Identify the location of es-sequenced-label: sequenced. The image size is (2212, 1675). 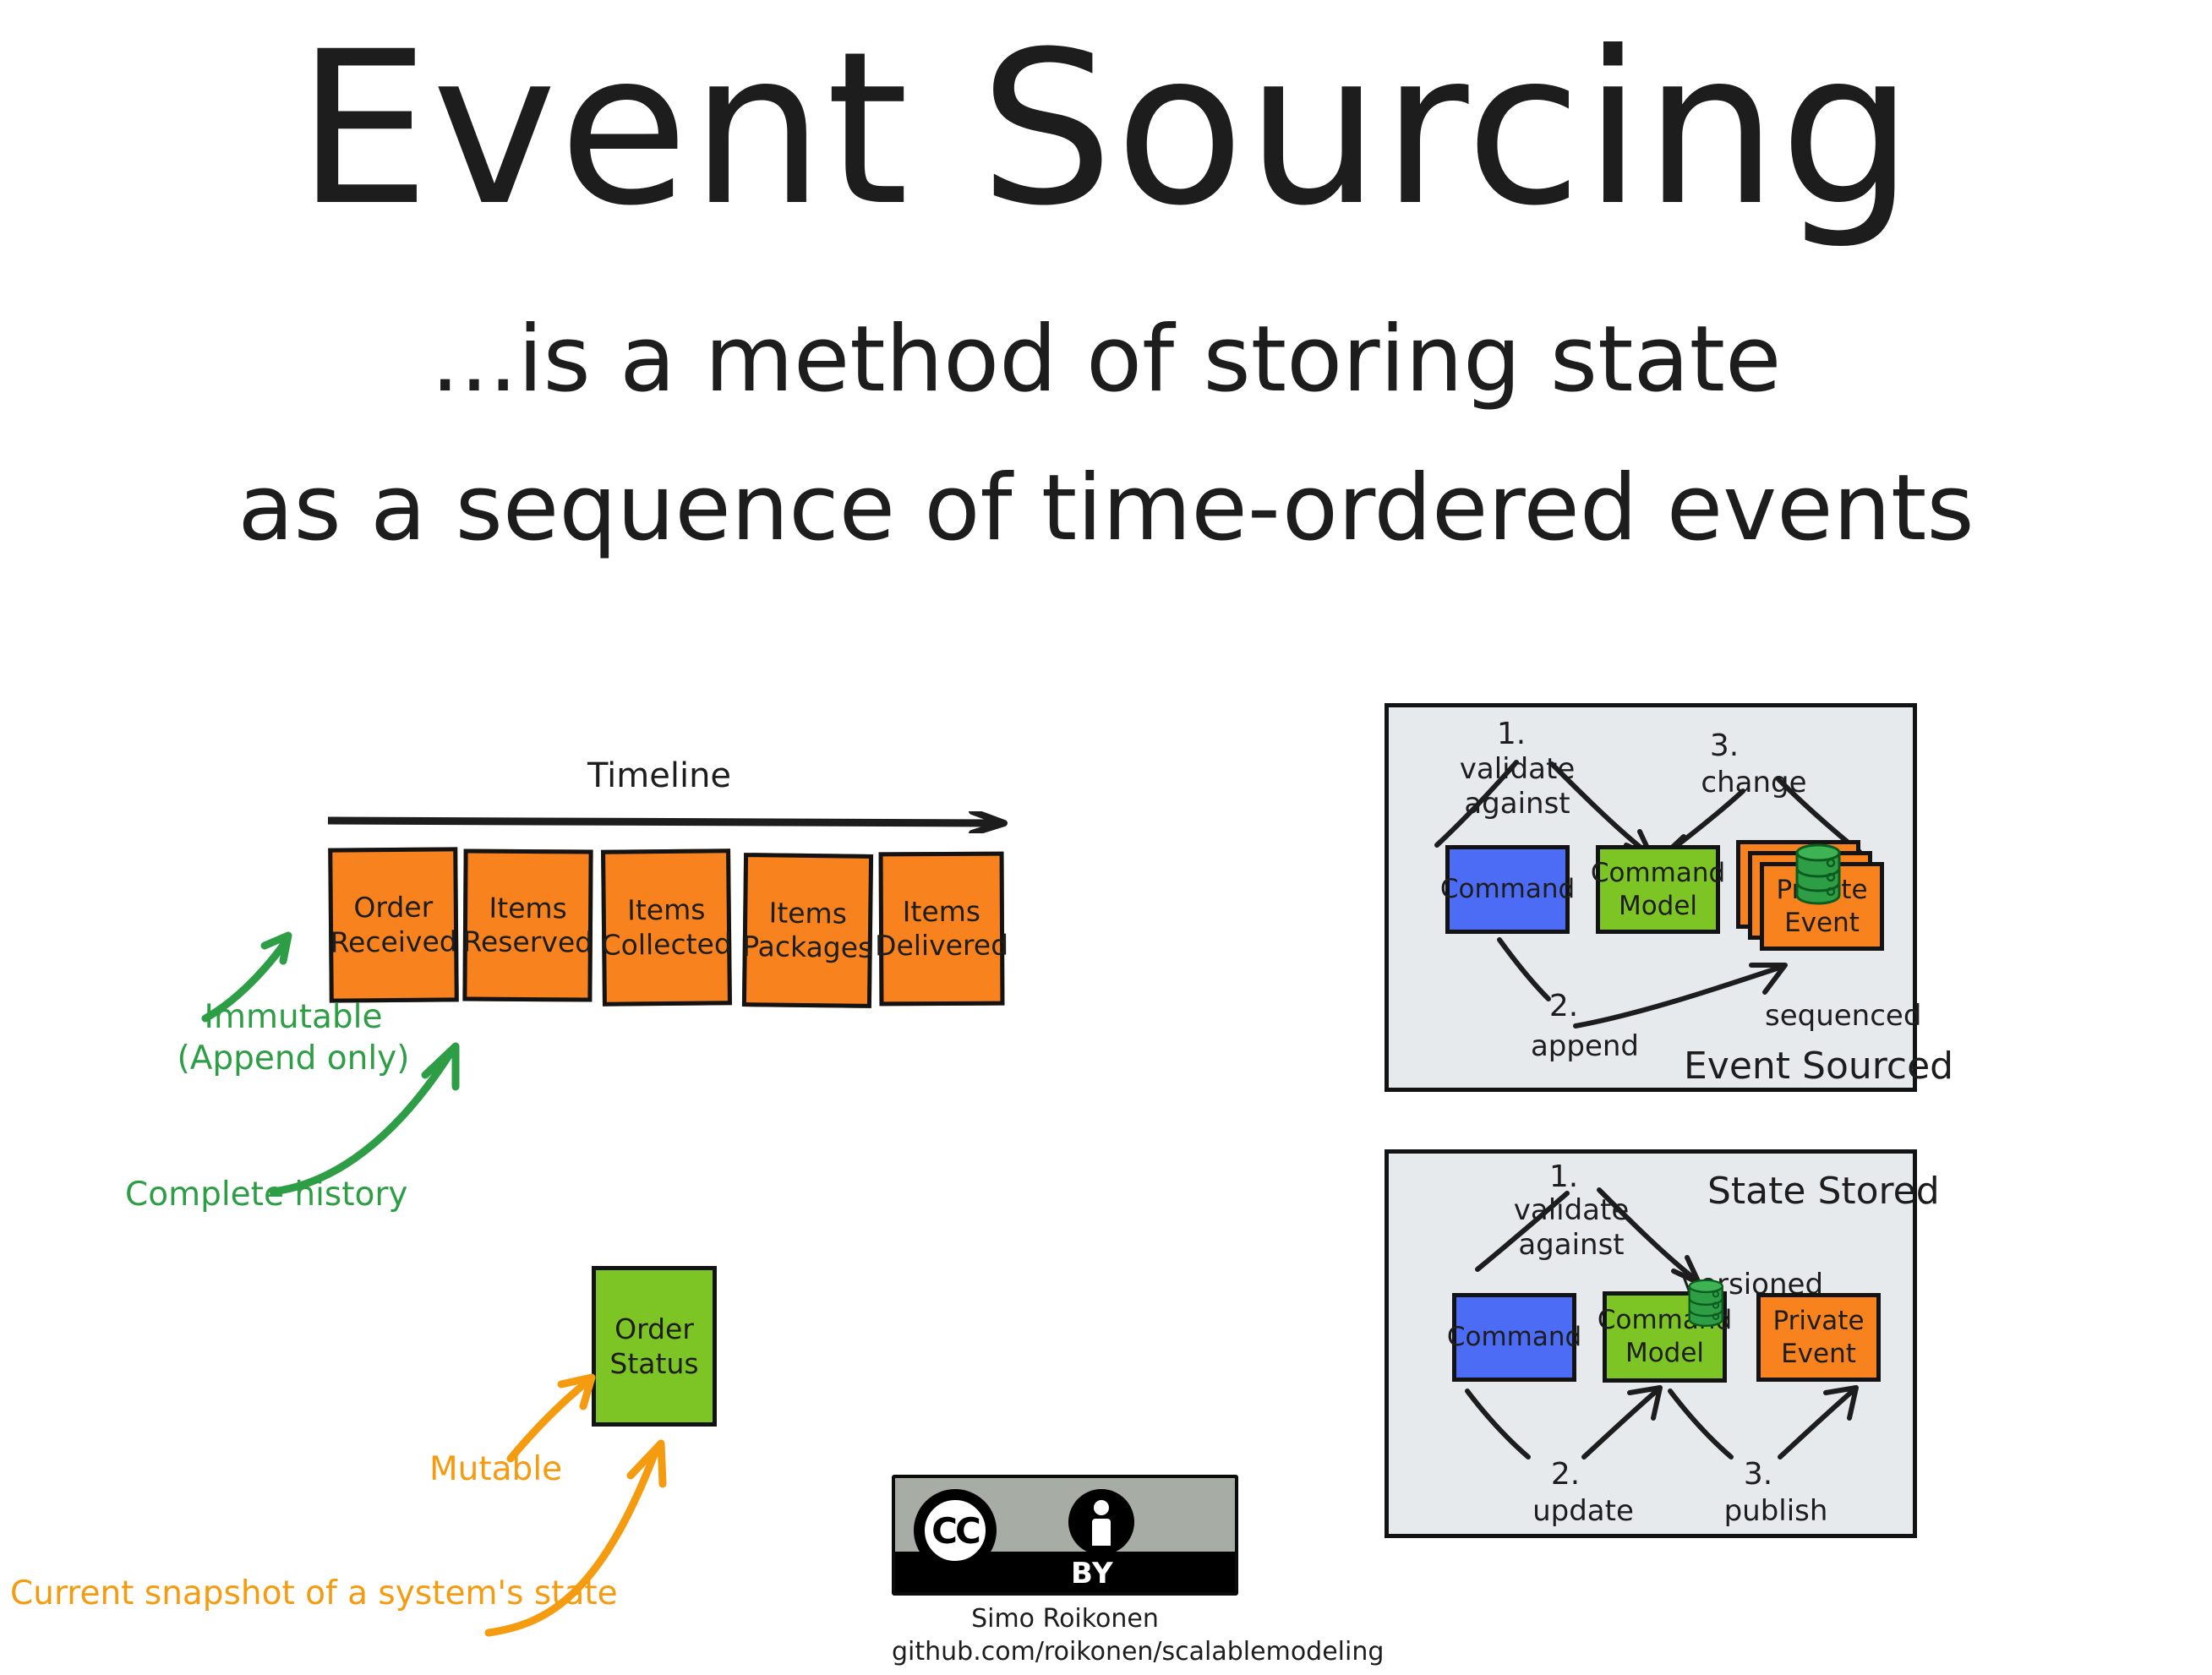
(1843, 1016).